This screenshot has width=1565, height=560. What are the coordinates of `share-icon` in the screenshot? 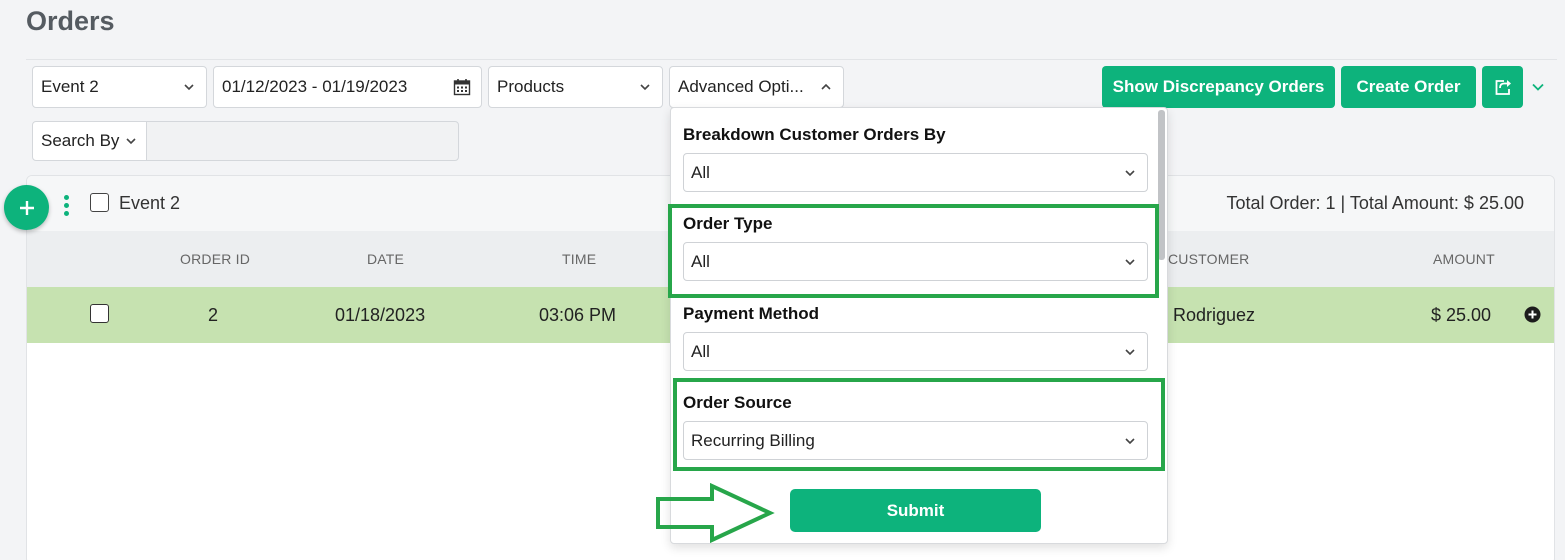 It's located at (1503, 87).